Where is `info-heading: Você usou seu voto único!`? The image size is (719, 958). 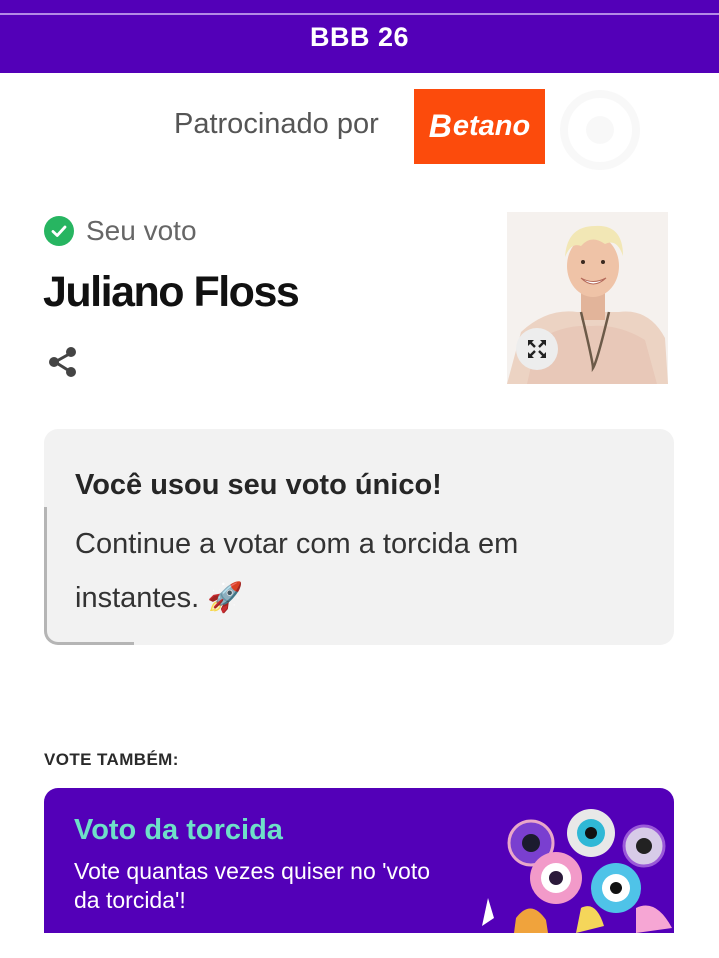 info-heading: Você usou seu voto único! is located at coordinates (258, 485).